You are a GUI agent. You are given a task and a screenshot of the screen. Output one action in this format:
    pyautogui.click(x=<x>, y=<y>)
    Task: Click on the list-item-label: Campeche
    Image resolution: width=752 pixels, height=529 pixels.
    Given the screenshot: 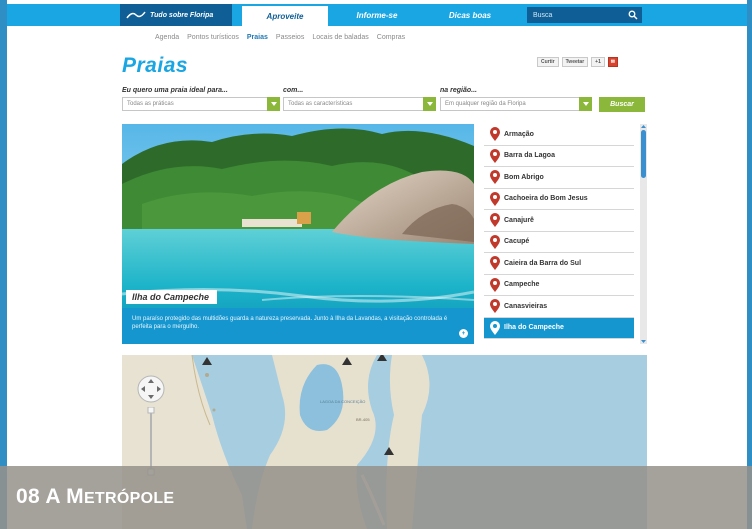 What is the action you would take?
    pyautogui.click(x=522, y=285)
    